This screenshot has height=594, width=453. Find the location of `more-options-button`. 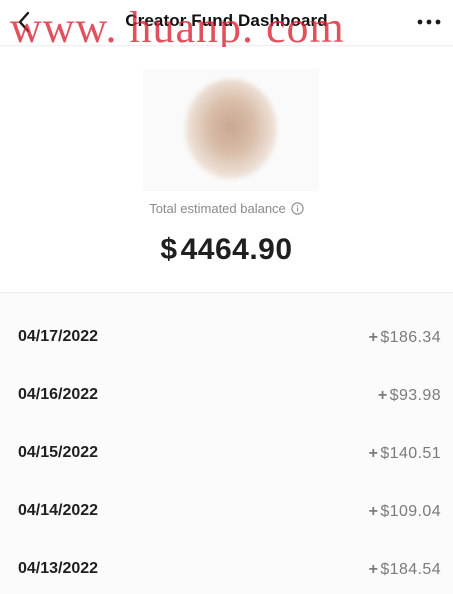

more-options-button is located at coordinates (429, 22).